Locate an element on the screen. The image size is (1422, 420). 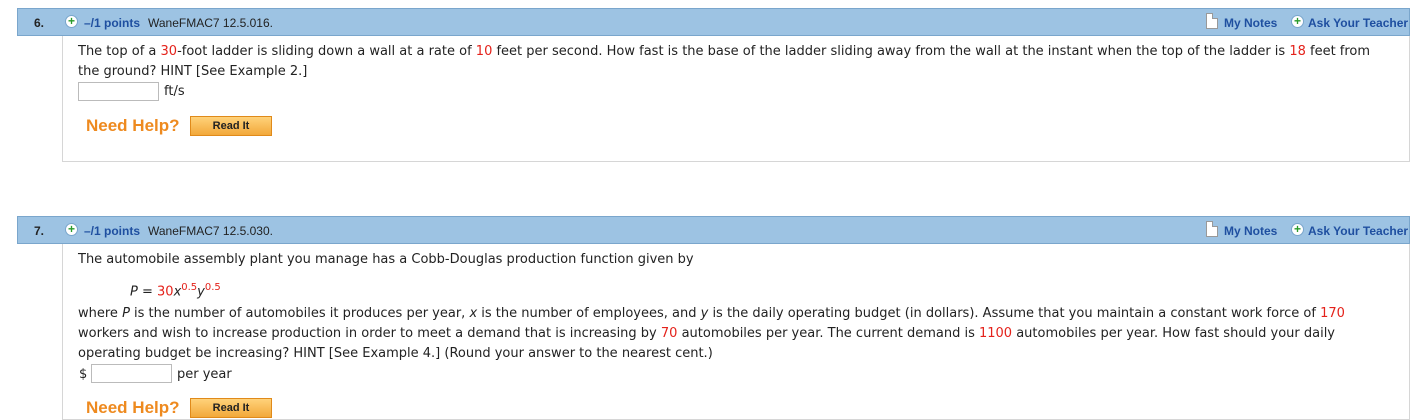
currency-label: $ is located at coordinates (83, 374).